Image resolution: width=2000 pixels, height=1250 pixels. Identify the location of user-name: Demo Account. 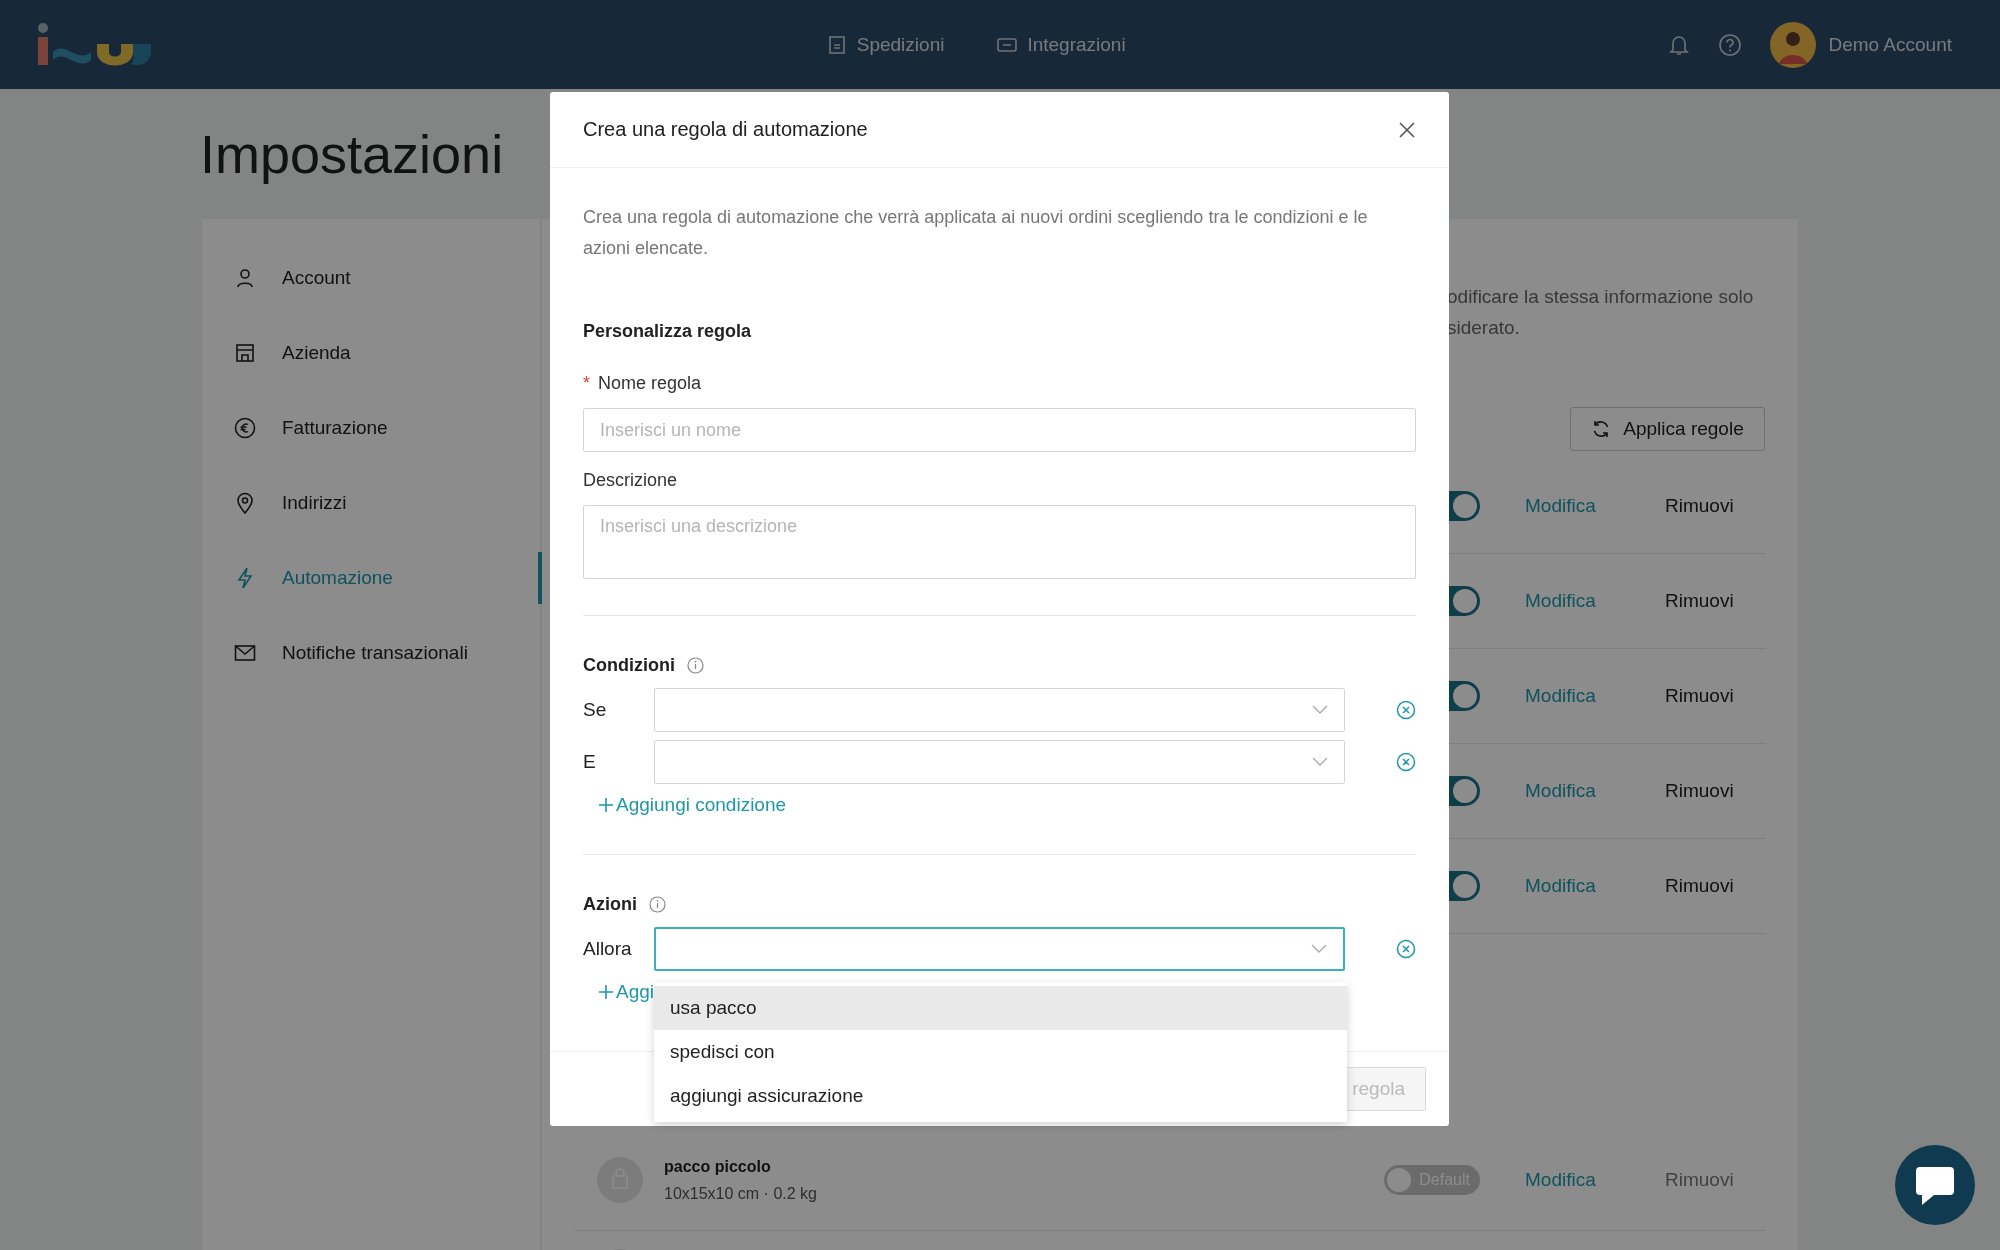
(1890, 44).